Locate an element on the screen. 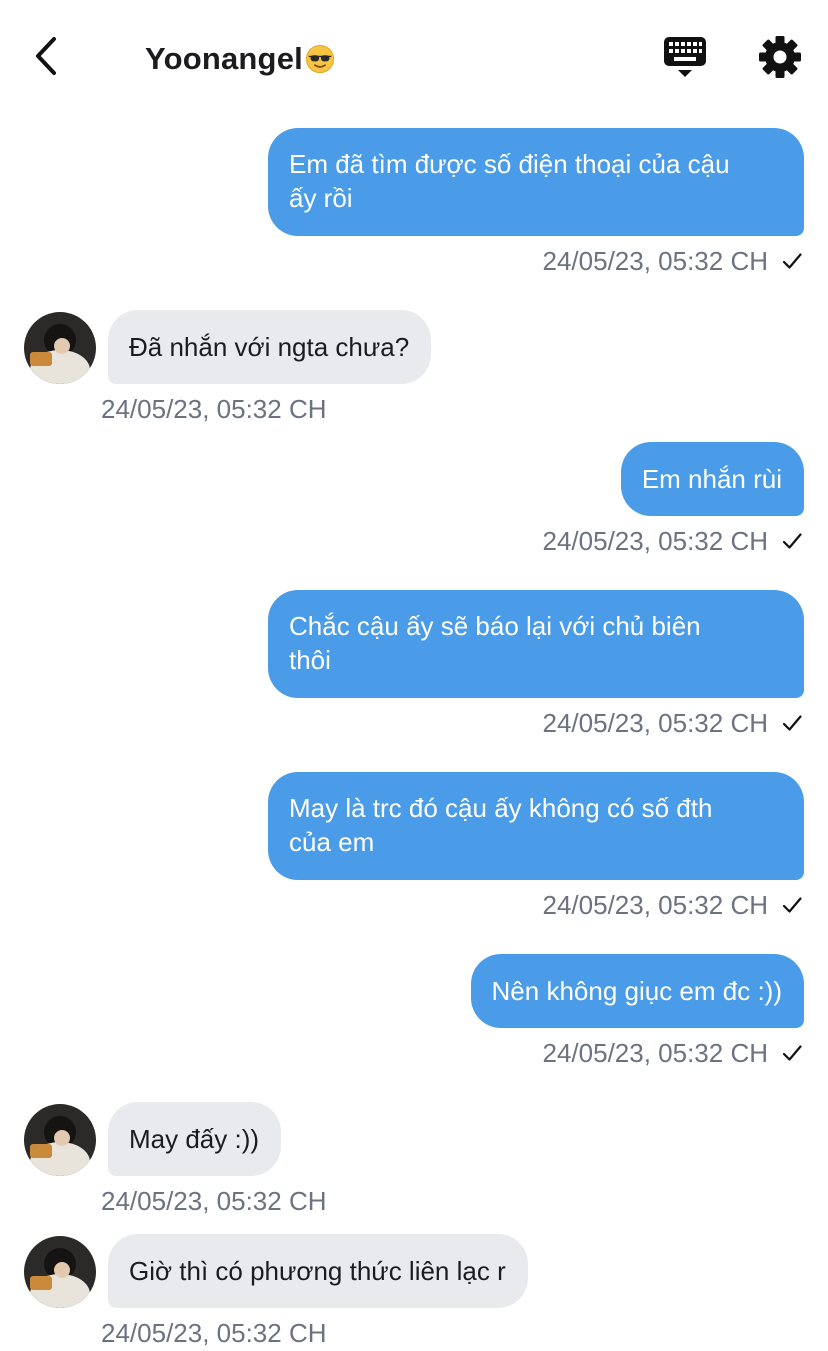 This screenshot has height=1351, width=828. incoming-message-bubble: Đã nhắn với ngta chưa? is located at coordinates (270, 347).